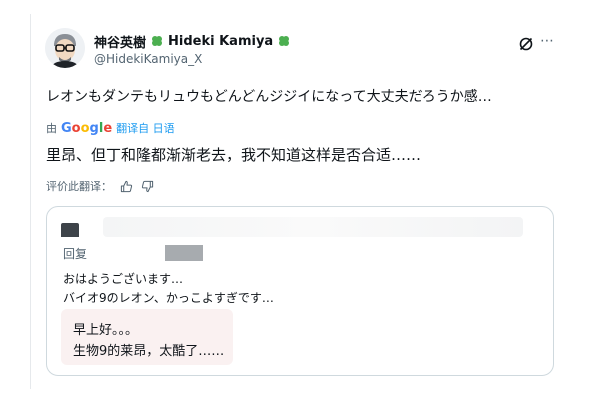 This screenshot has height=400, width=600. I want to click on quoted-reply-label: 回复, so click(75, 254).